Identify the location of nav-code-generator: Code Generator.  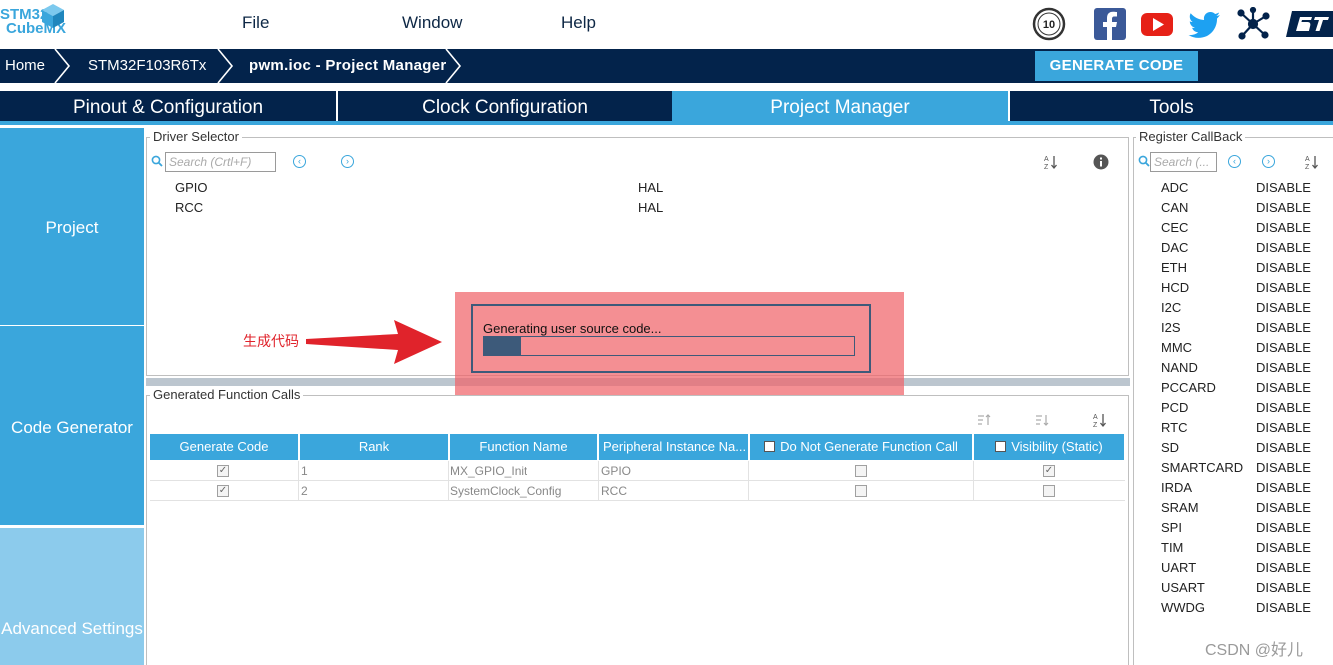
(72, 425).